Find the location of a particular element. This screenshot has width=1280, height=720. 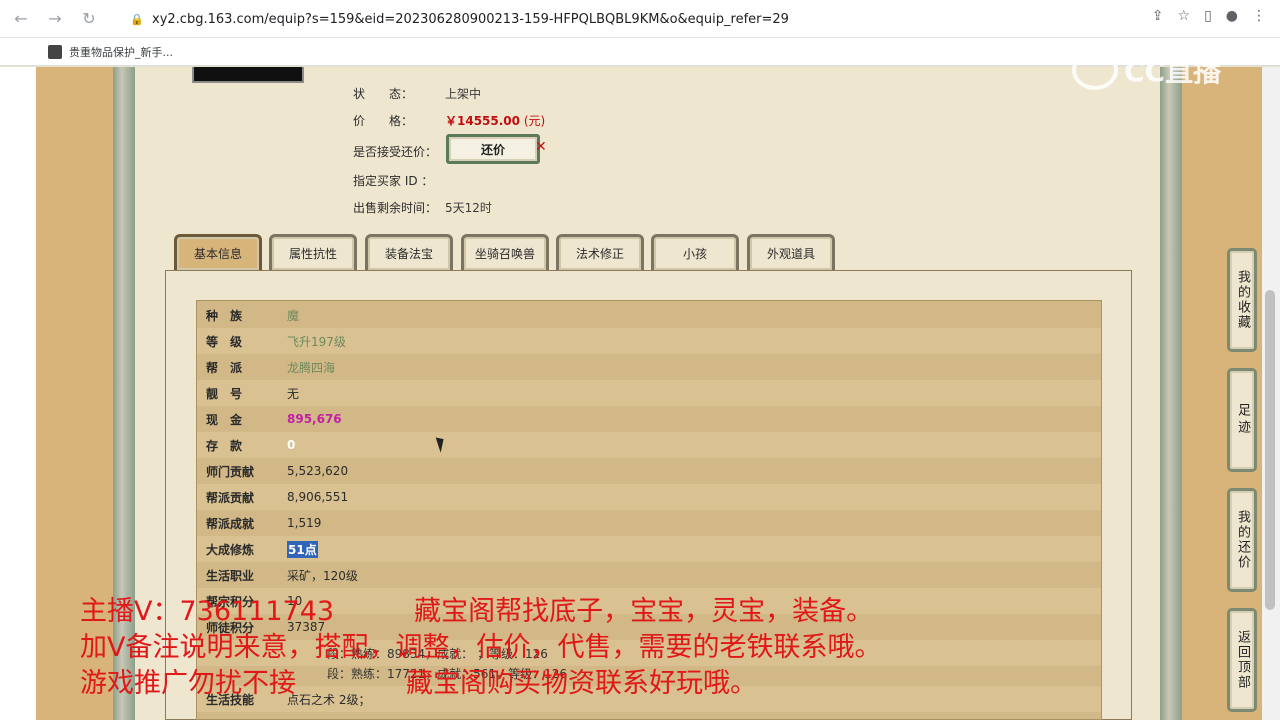

buyer-row: 指定买家 ID ： is located at coordinates (399, 180).